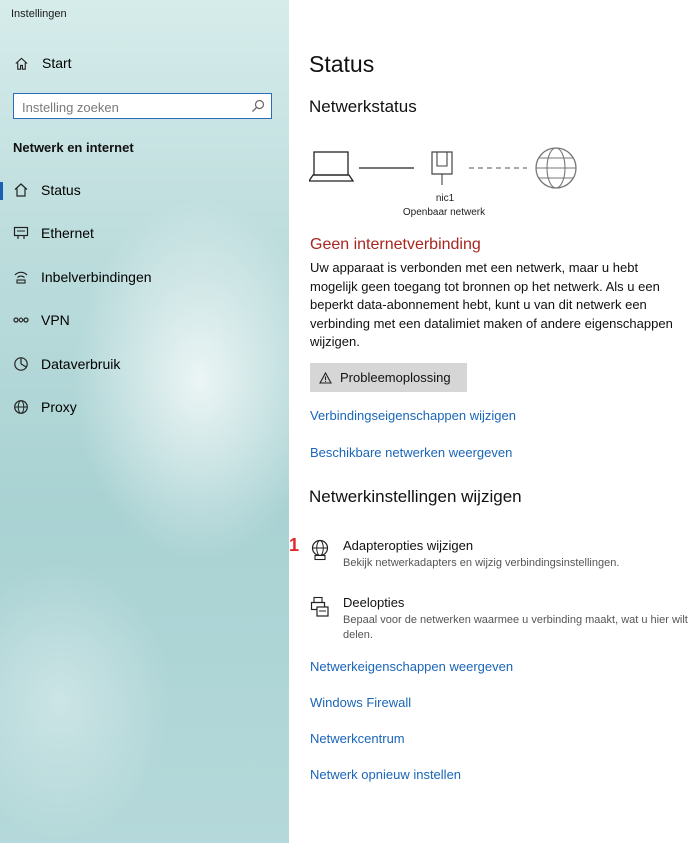 This screenshot has height=843, width=700. Describe the element at coordinates (96, 277) in the screenshot. I see `sidebar-item-label: Inbelverbindingen` at that location.